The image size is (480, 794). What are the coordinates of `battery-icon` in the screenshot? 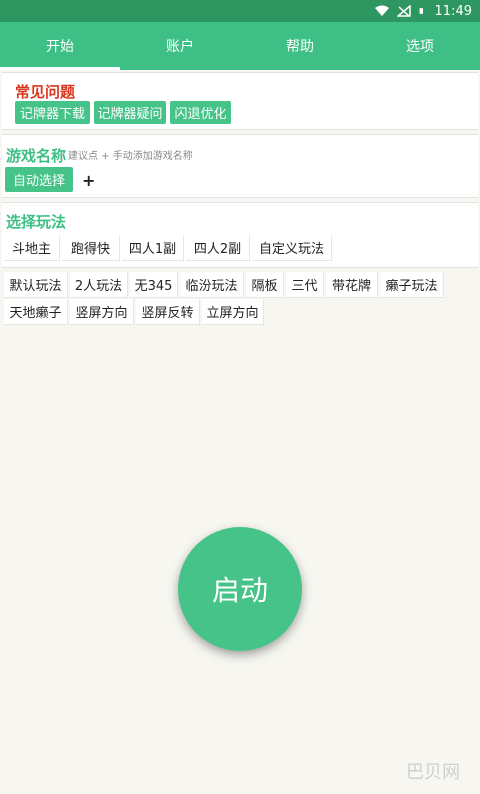 It's located at (421, 11).